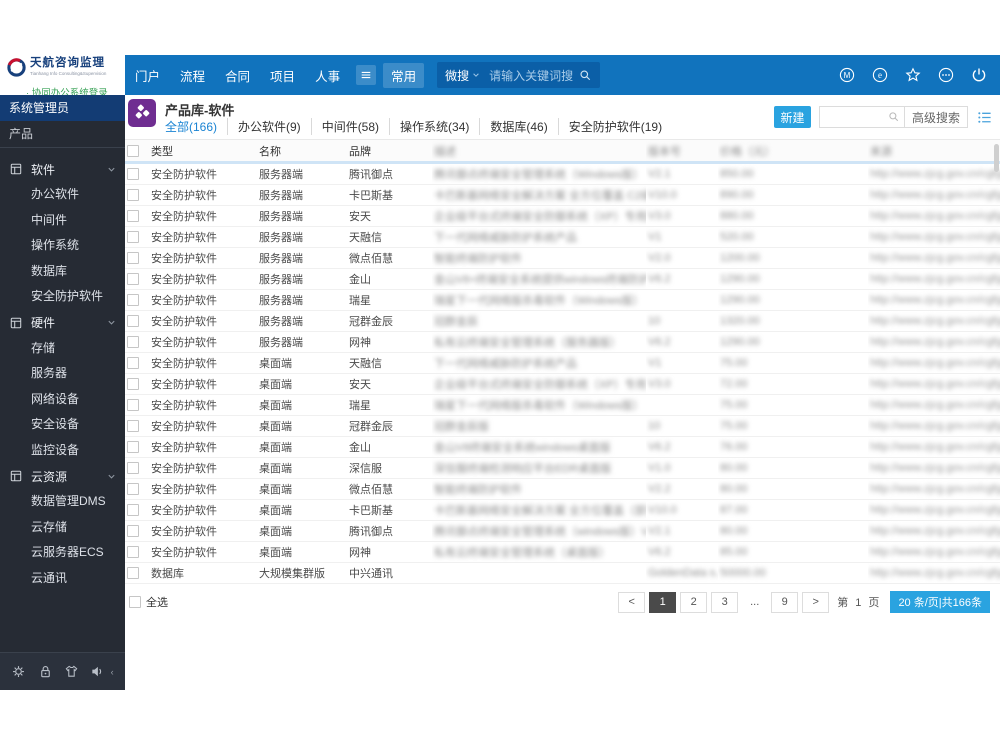 This screenshot has width=1000, height=750. I want to click on search-input: 请输入关键词搜, so click(531, 75).